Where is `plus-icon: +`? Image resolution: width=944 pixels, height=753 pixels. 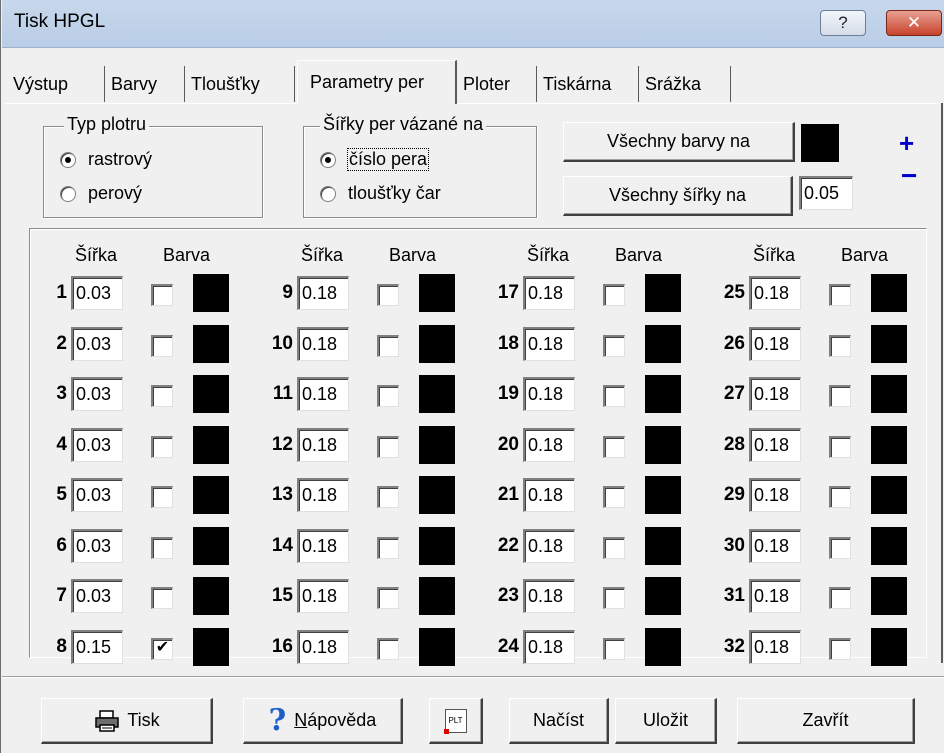
plus-icon: + is located at coordinates (906, 143).